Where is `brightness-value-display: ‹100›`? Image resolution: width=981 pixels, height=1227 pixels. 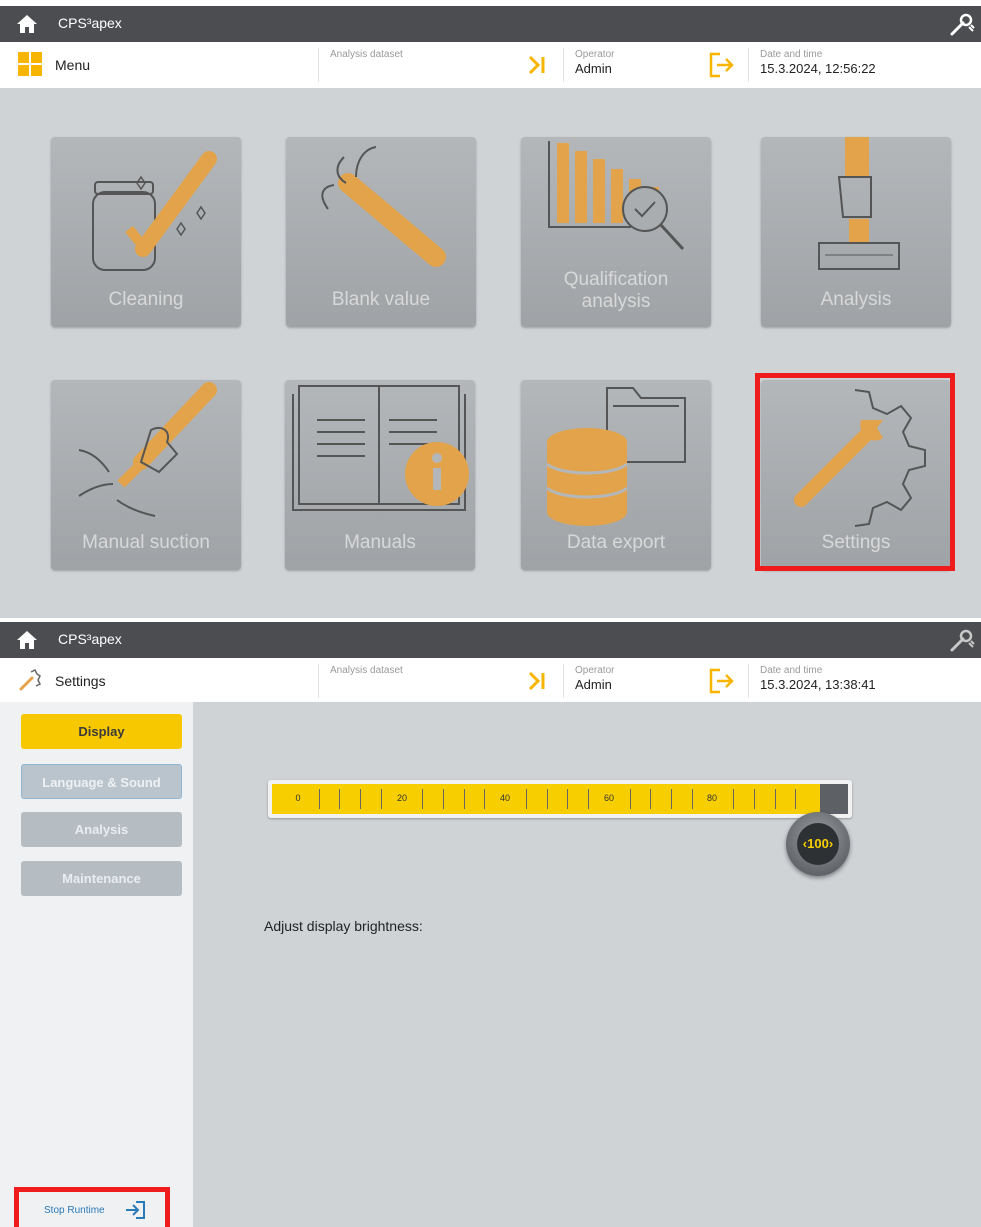
brightness-value-display: ‹100› is located at coordinates (818, 844).